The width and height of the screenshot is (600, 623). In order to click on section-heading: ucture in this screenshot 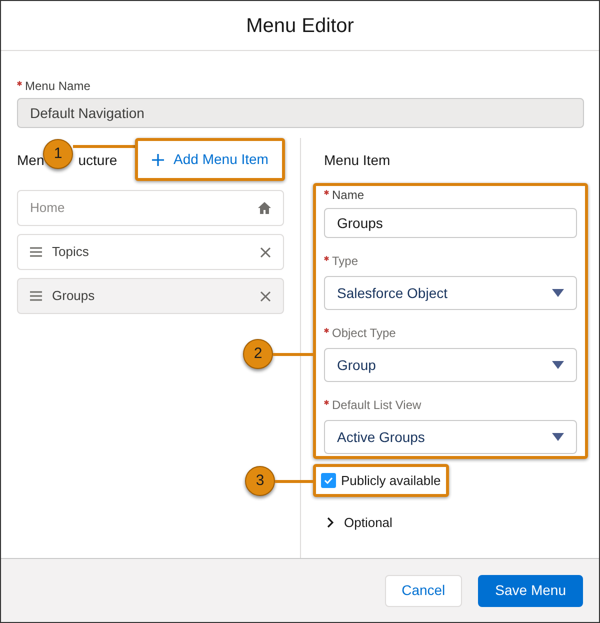, I will do `click(98, 160)`.